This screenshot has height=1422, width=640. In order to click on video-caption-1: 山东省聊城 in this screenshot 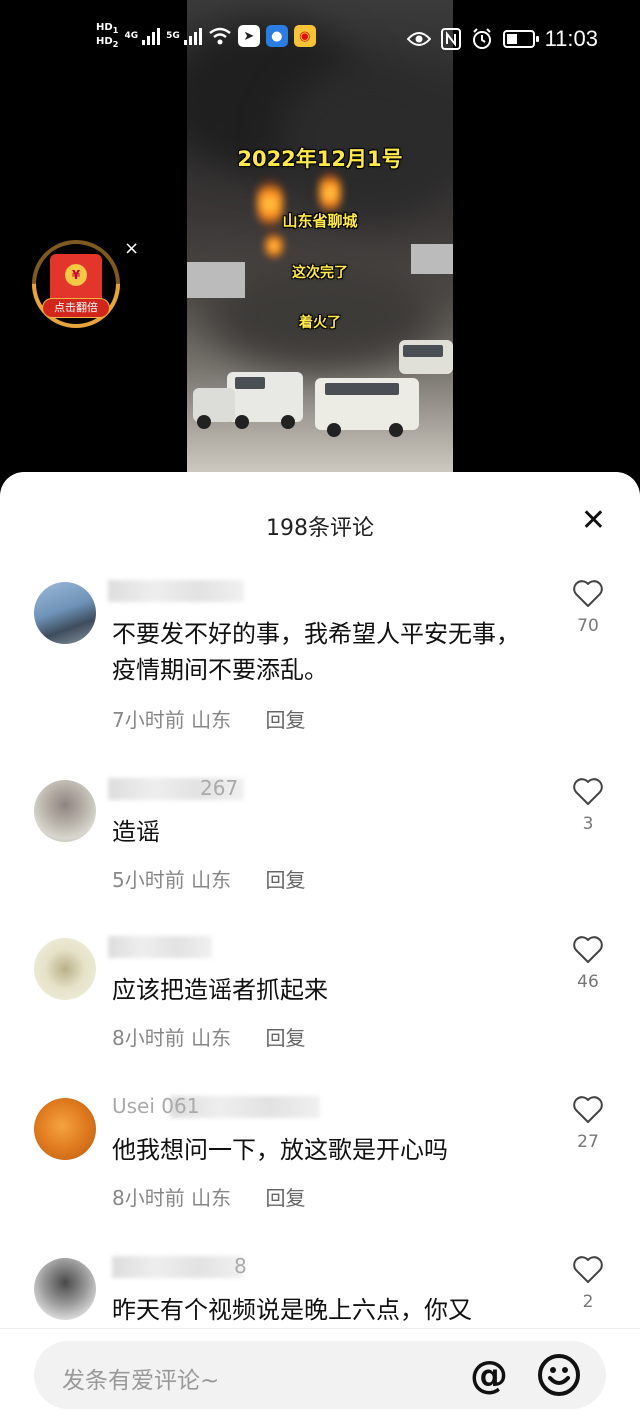, I will do `click(320, 221)`.